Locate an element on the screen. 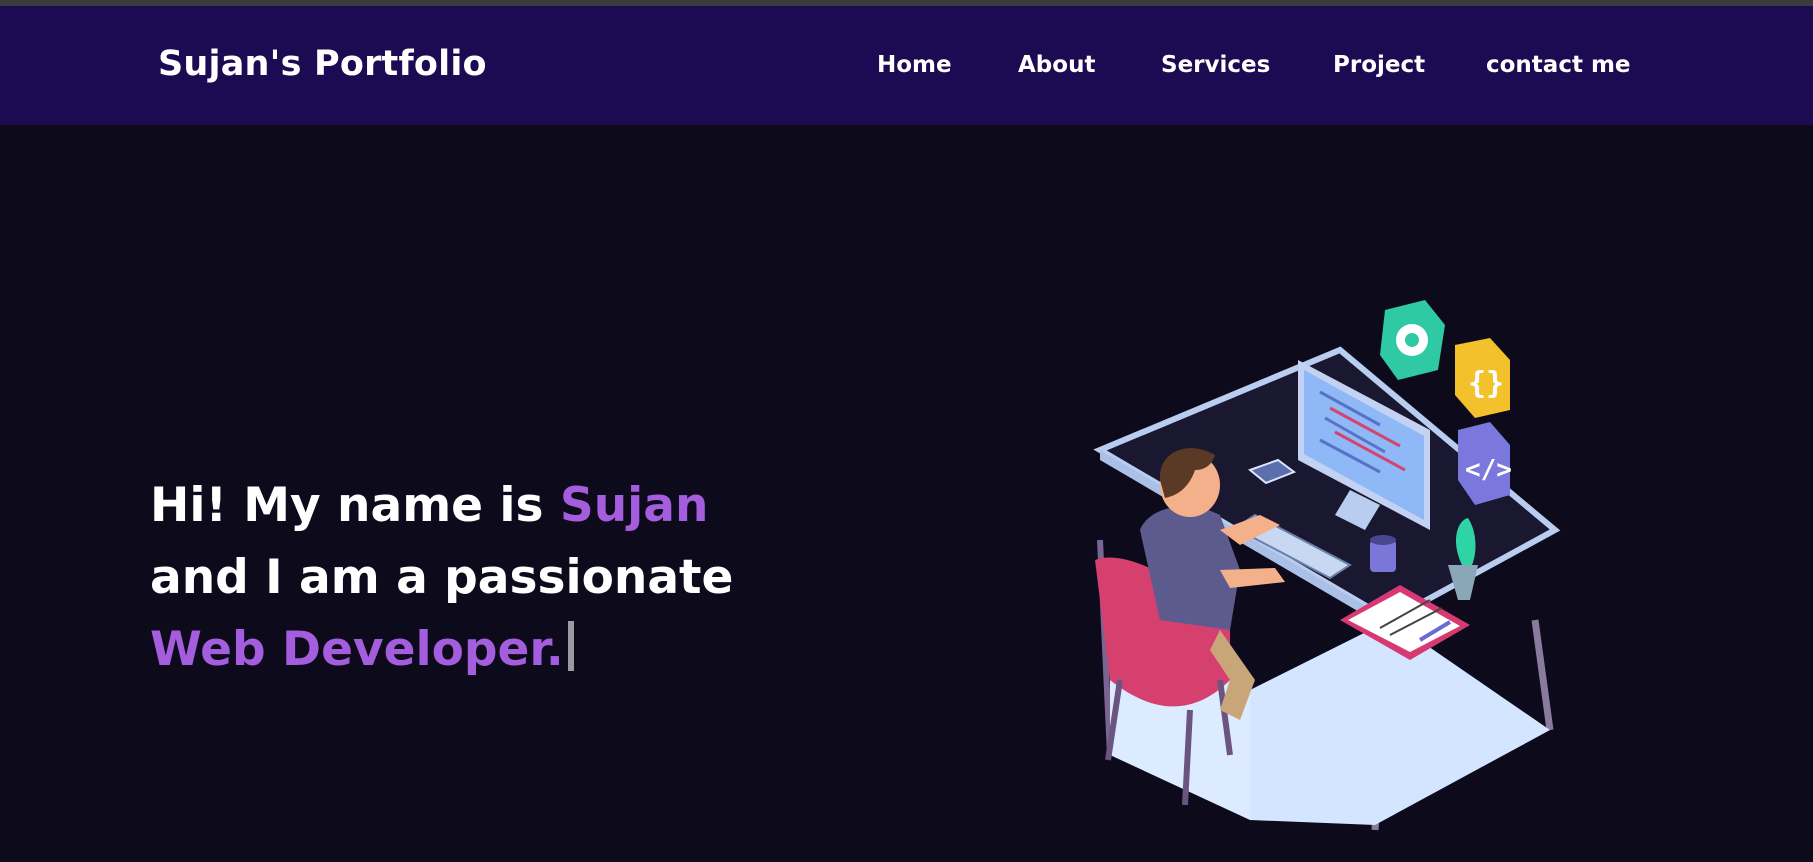  gear-icon is located at coordinates (1412, 340).